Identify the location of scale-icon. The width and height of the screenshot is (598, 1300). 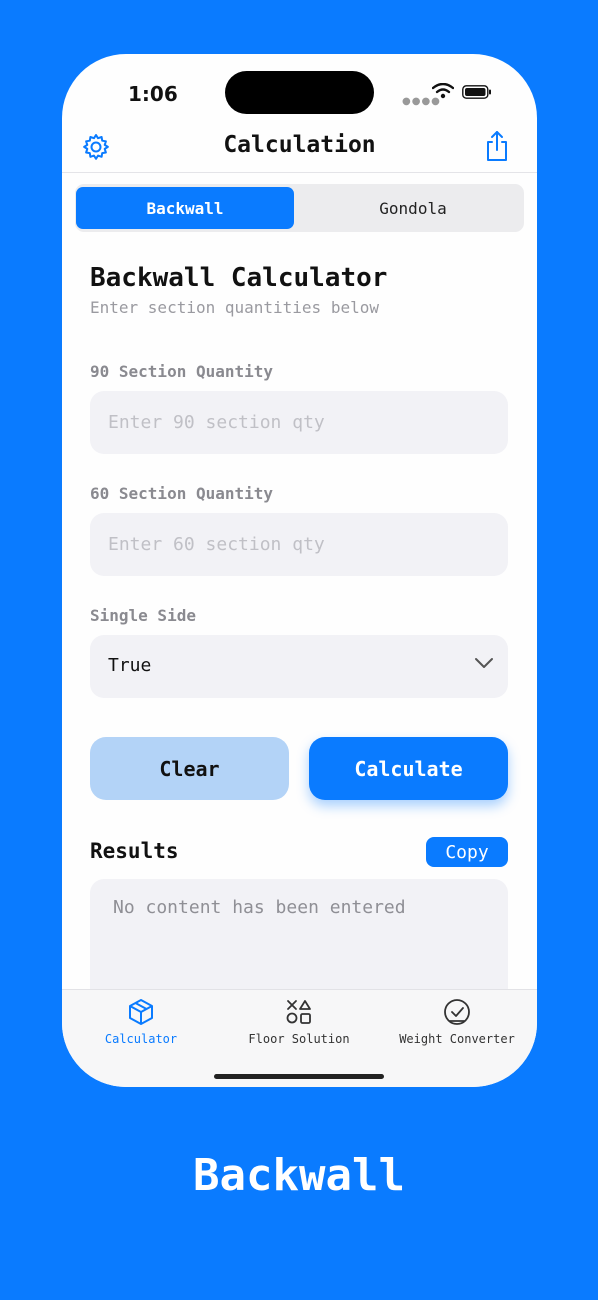
(457, 1012).